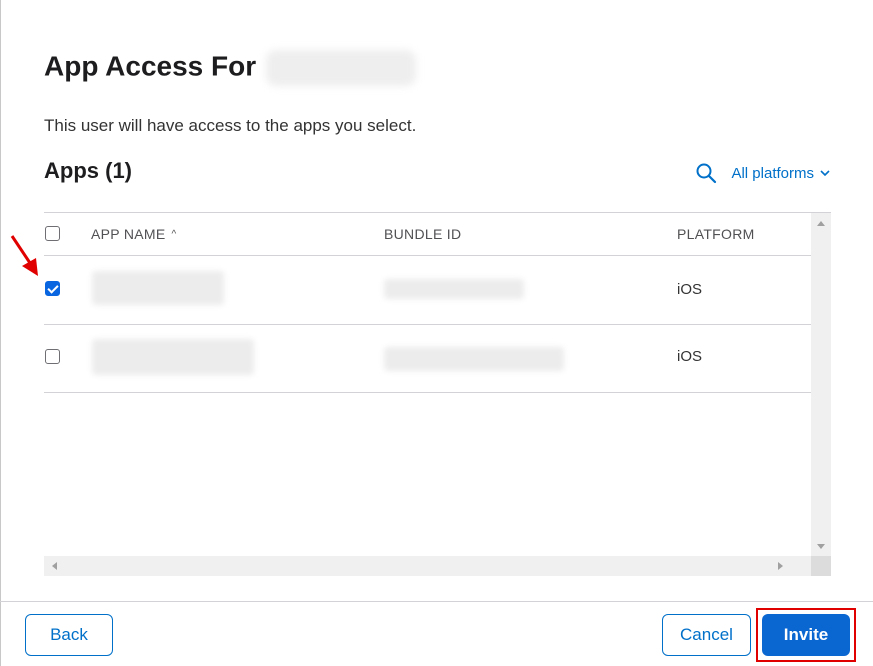  I want to click on annotation-arrow-icon, so click(24, 255).